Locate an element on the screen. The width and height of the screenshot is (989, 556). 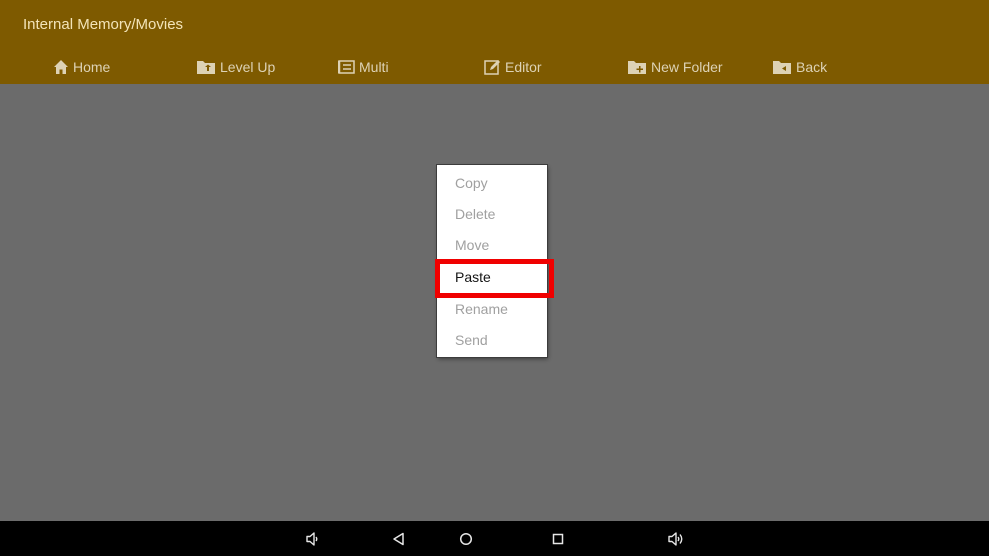
editor-label: Editor is located at coordinates (523, 67).